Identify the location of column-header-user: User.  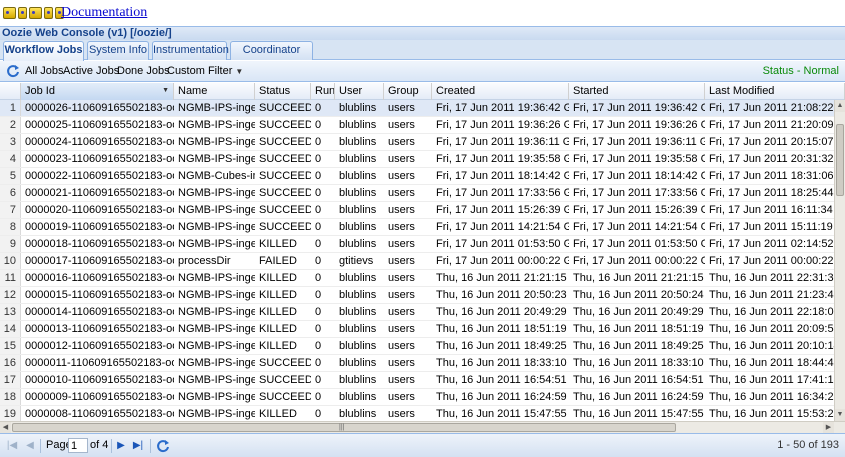
(359, 91).